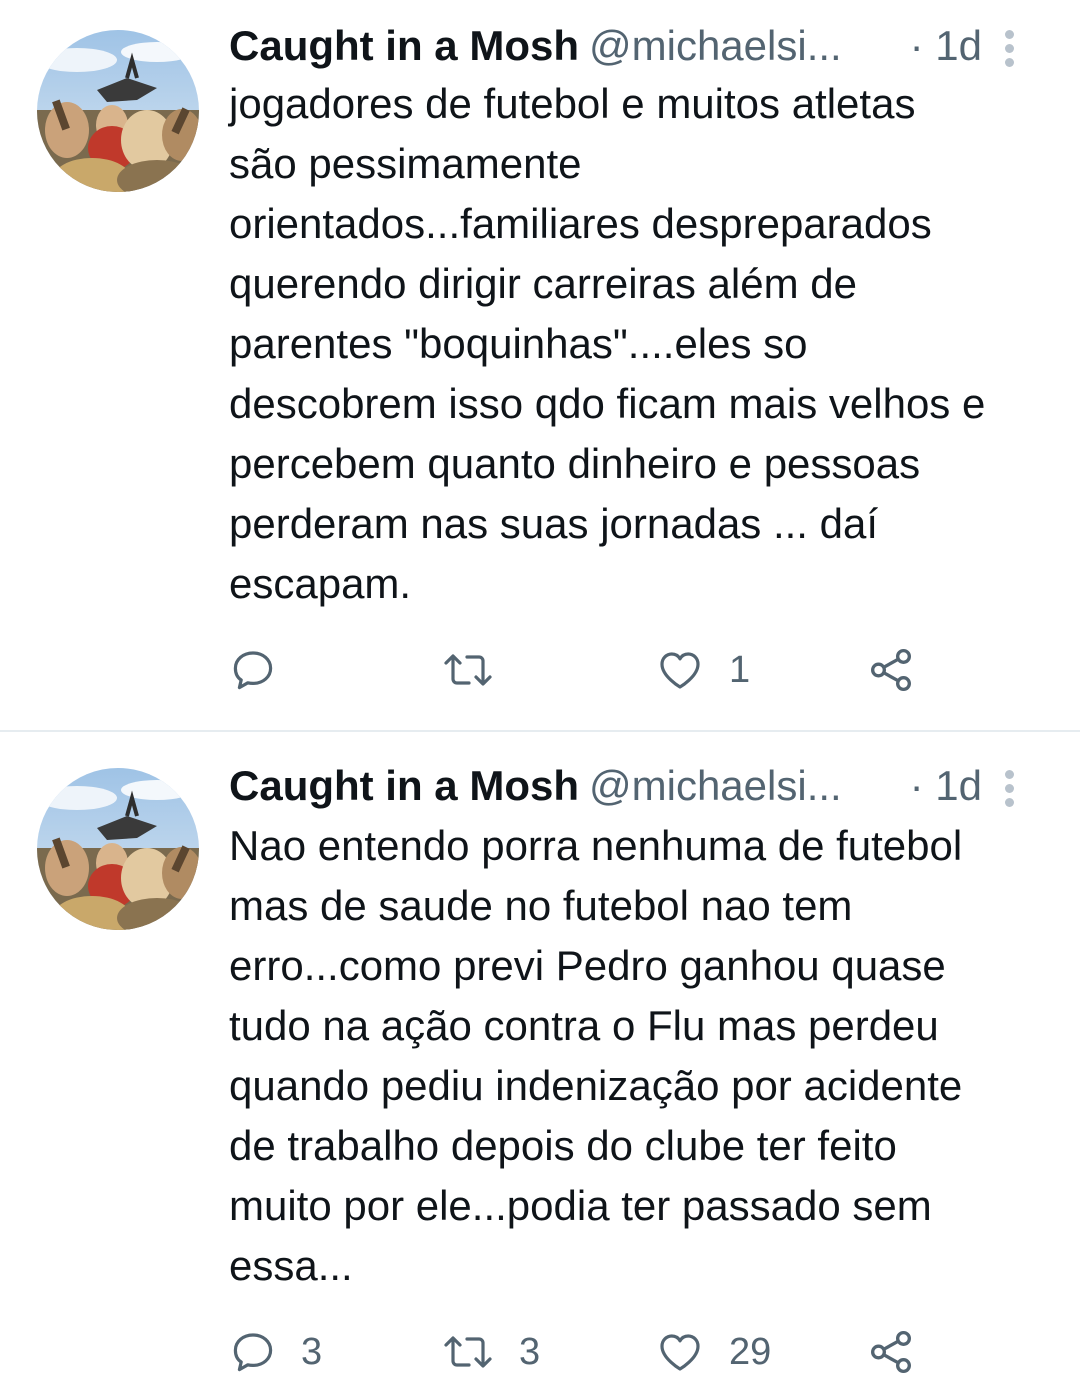 This screenshot has width=1080, height=1400. I want to click on tweet-text-line: quando pediu indenização por acidente, so click(596, 1085).